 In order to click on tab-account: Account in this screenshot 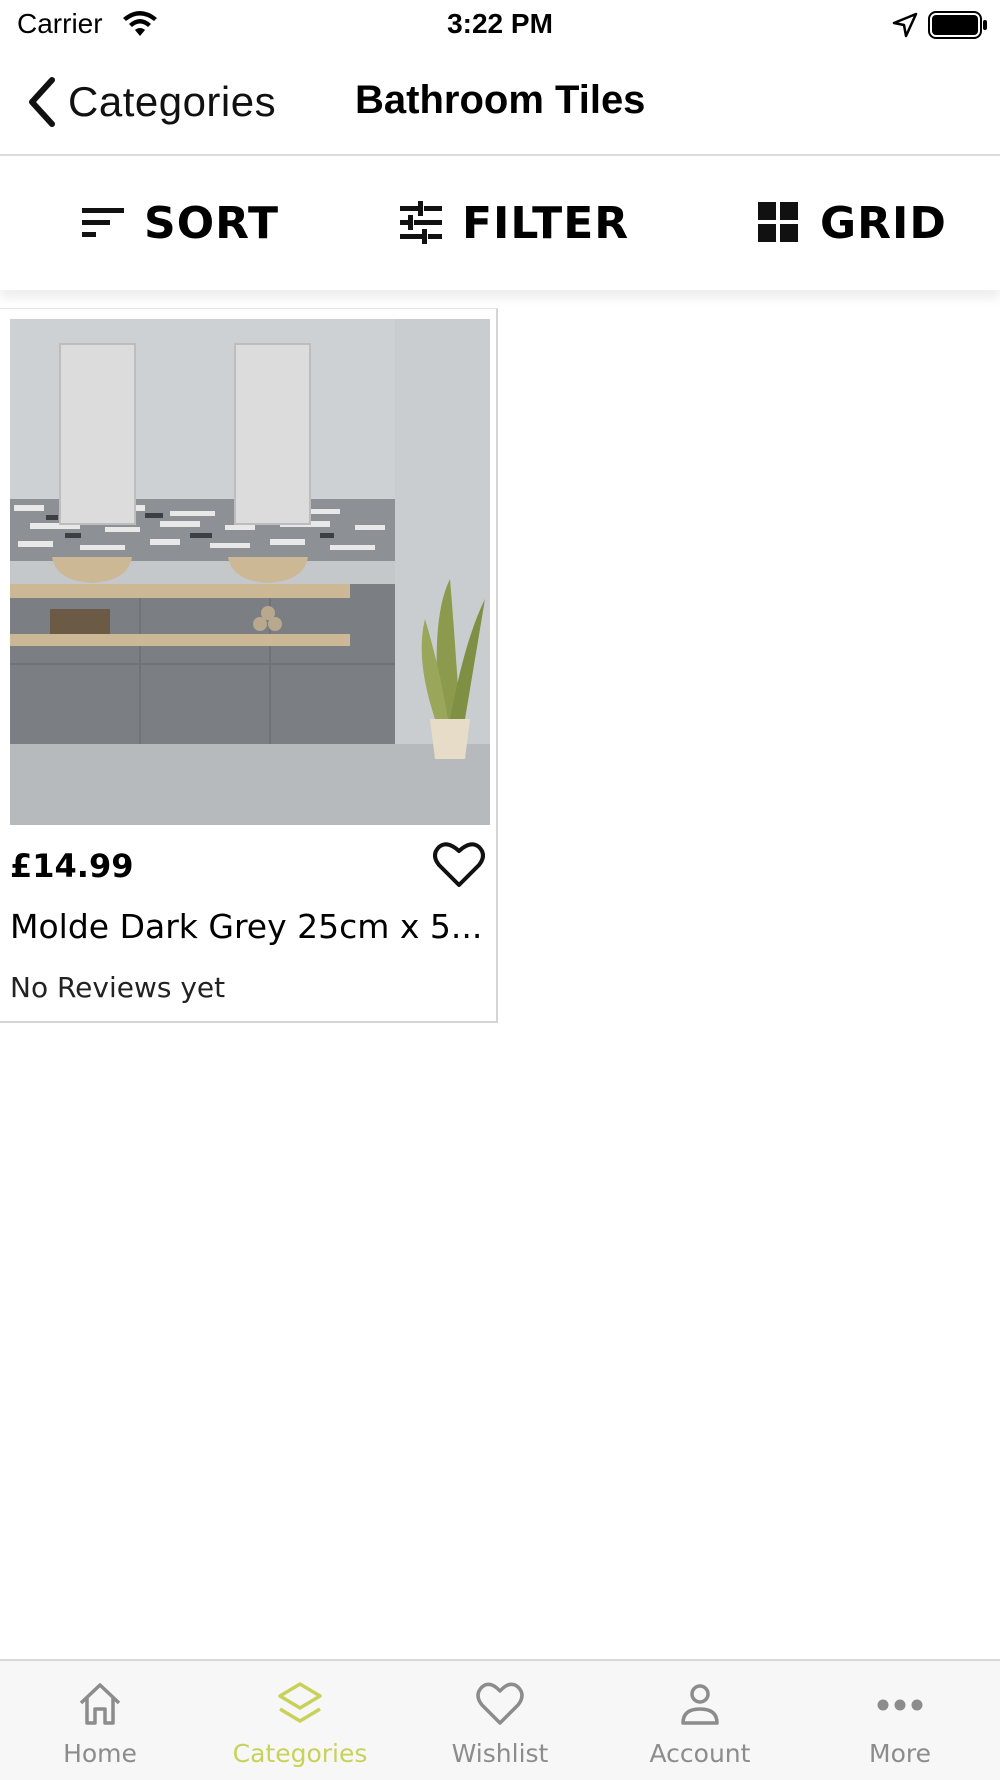, I will do `click(700, 1720)`.